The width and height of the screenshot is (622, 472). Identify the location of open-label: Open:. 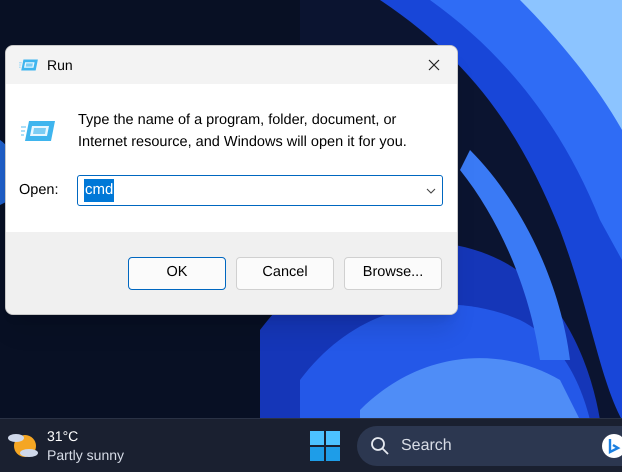
(39, 190).